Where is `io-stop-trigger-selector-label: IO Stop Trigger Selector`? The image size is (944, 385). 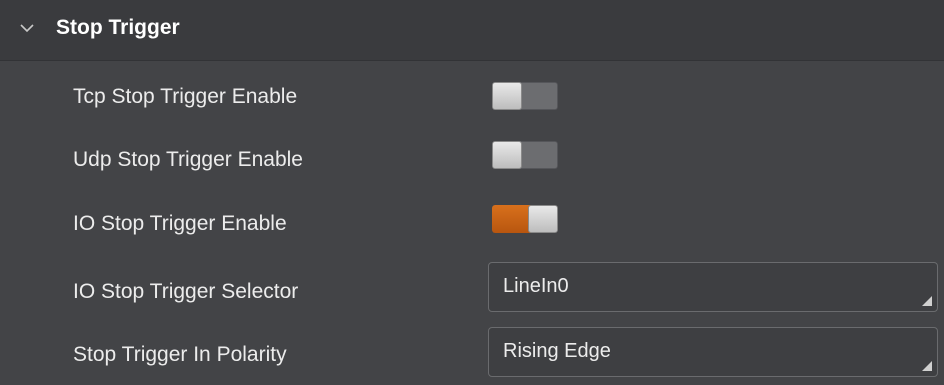
io-stop-trigger-selector-label: IO Stop Trigger Selector is located at coordinates (186, 291).